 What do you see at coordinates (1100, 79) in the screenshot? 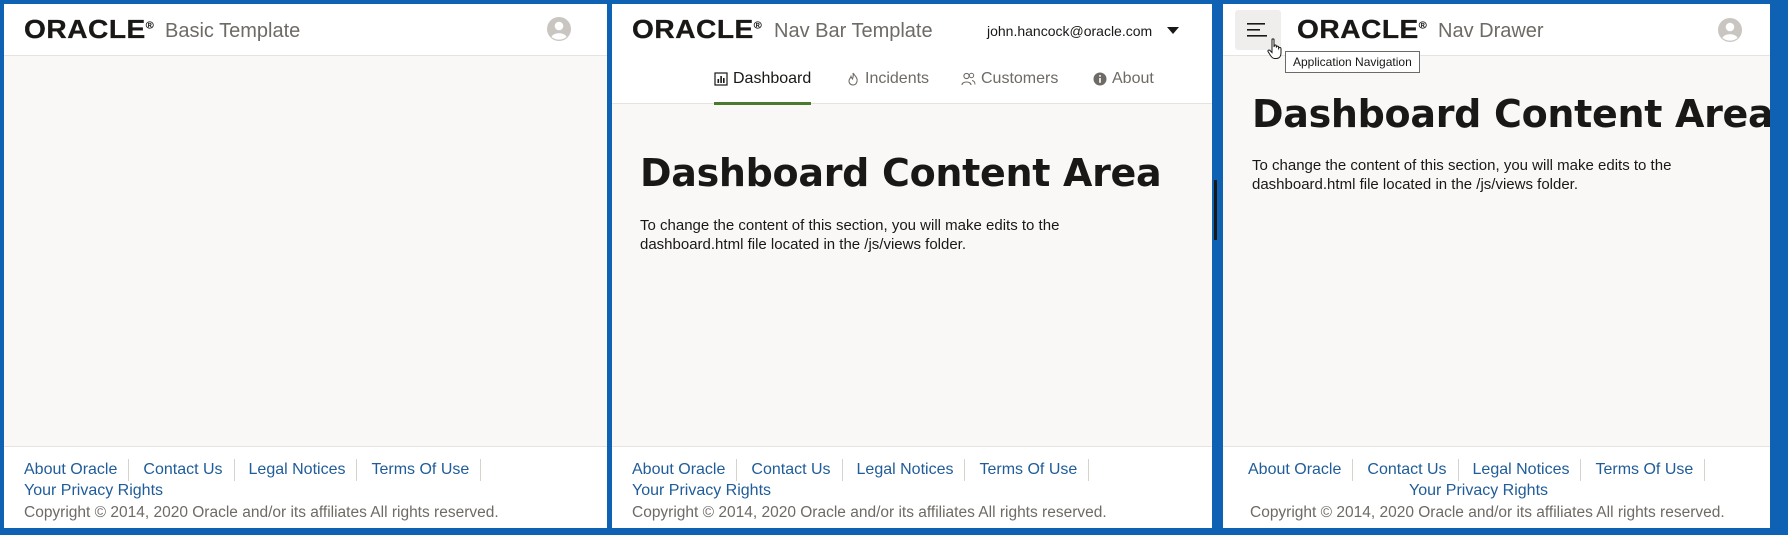
I see `info-icon` at bounding box center [1100, 79].